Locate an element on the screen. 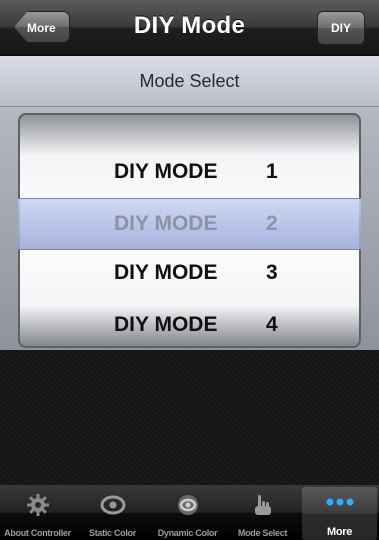  tab-label: Mode Select is located at coordinates (262, 533).